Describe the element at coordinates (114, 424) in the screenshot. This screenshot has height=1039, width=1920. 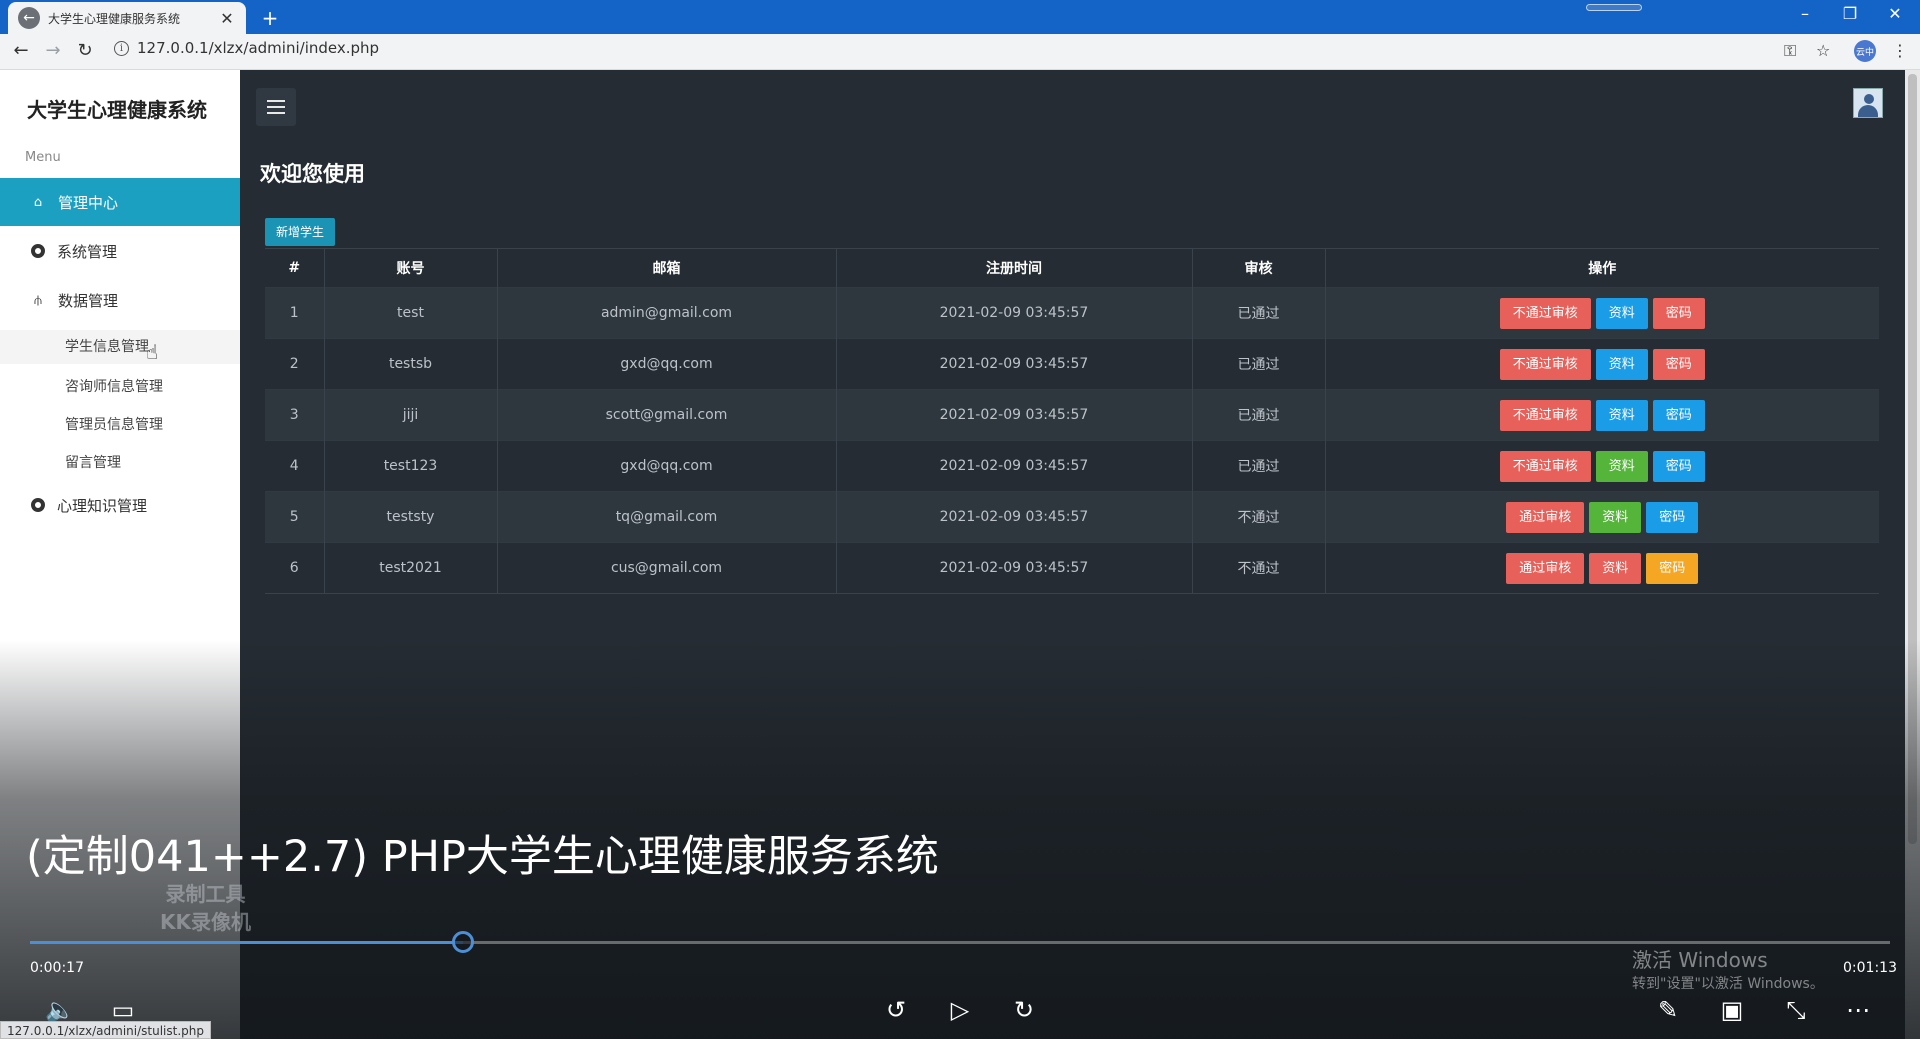
I see `sidebar-subitem-admins: 管理员信息管理` at that location.